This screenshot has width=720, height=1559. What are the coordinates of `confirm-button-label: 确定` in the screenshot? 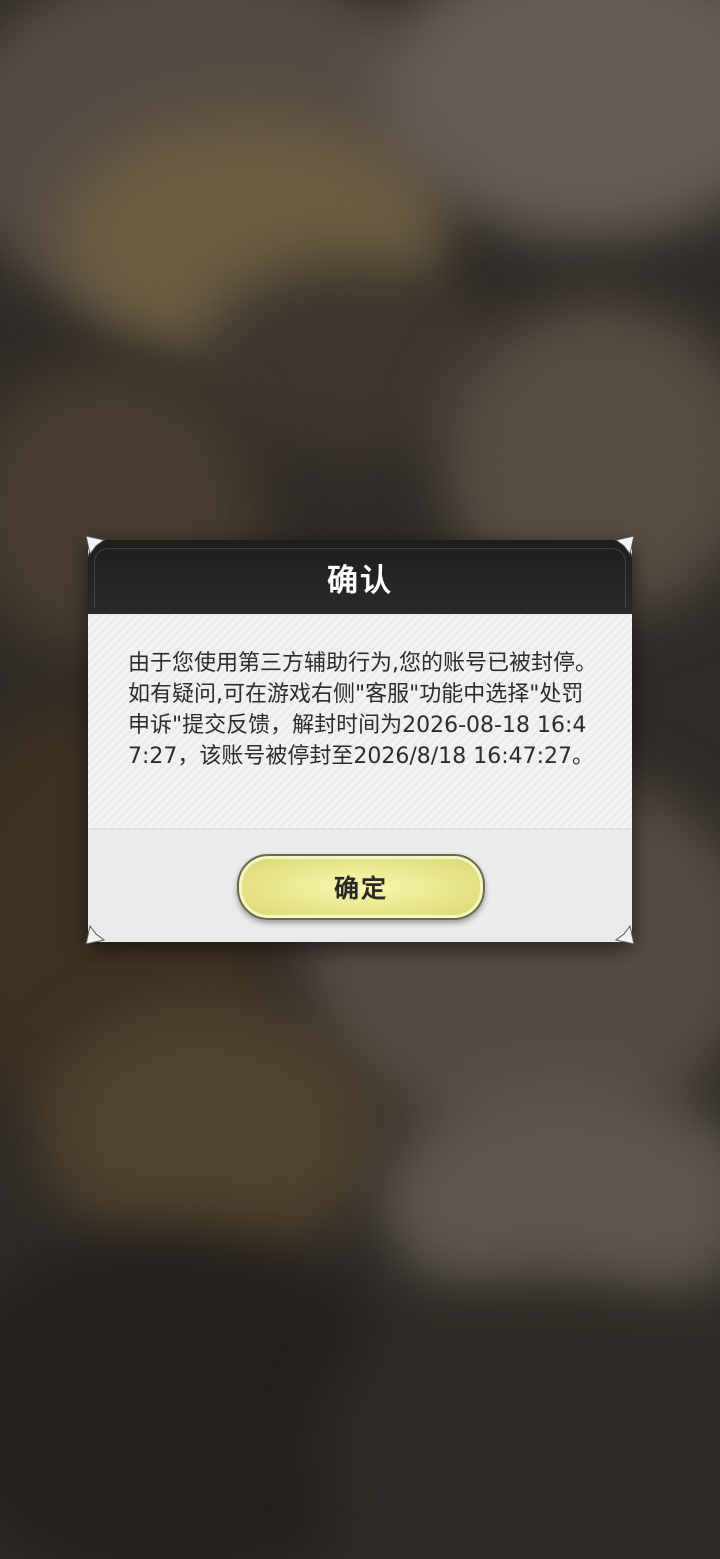 It's located at (360, 888).